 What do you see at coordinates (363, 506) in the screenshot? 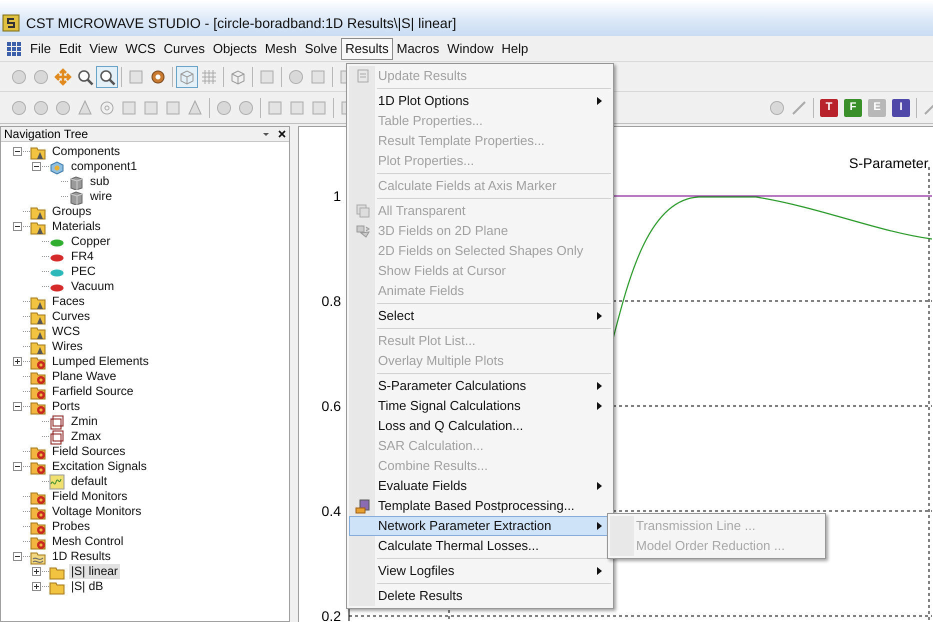
I see `template-icon` at bounding box center [363, 506].